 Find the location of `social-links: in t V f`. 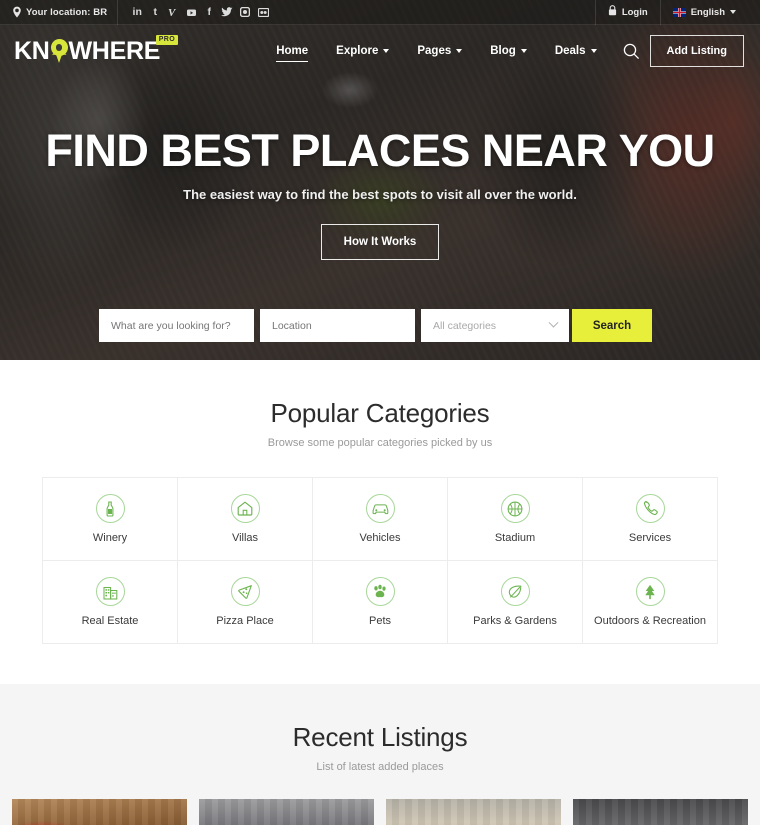

social-links: in t V f is located at coordinates (200, 12).